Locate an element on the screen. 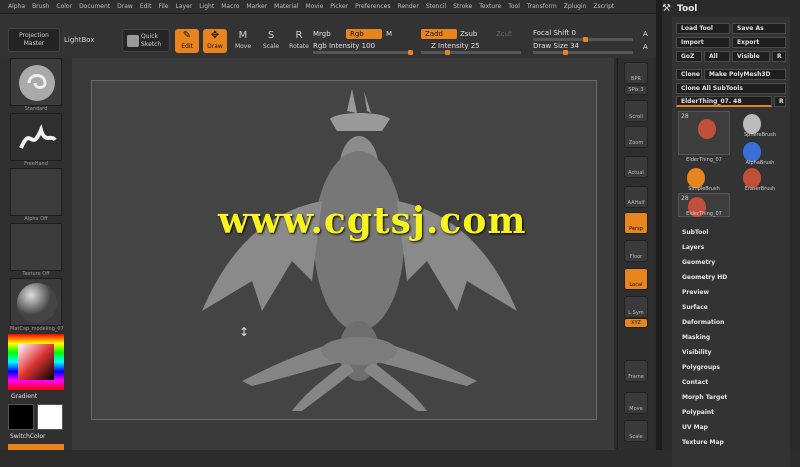 This screenshot has width=800, height=467. menu-item: Color is located at coordinates (64, 6).